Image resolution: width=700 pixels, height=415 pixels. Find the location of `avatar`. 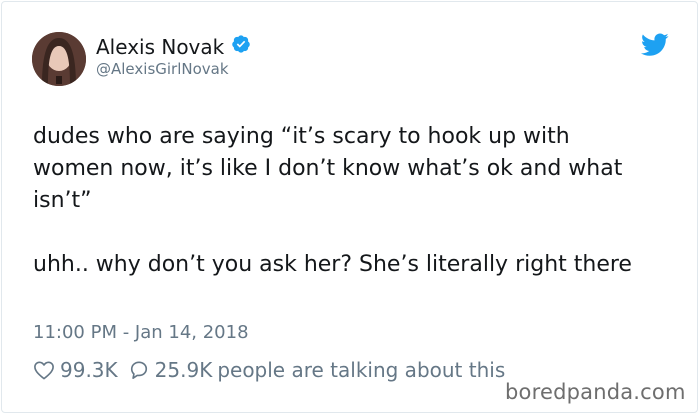

avatar is located at coordinates (59, 59).